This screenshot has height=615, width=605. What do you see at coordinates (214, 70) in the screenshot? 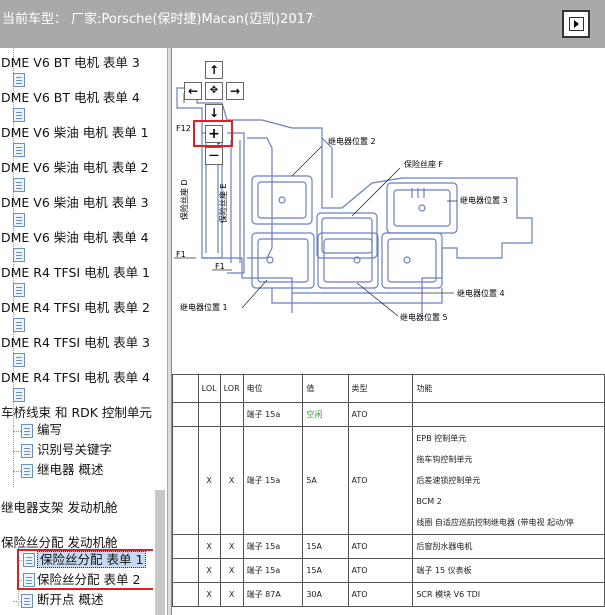
I see `pan-up-button: ↑` at bounding box center [214, 70].